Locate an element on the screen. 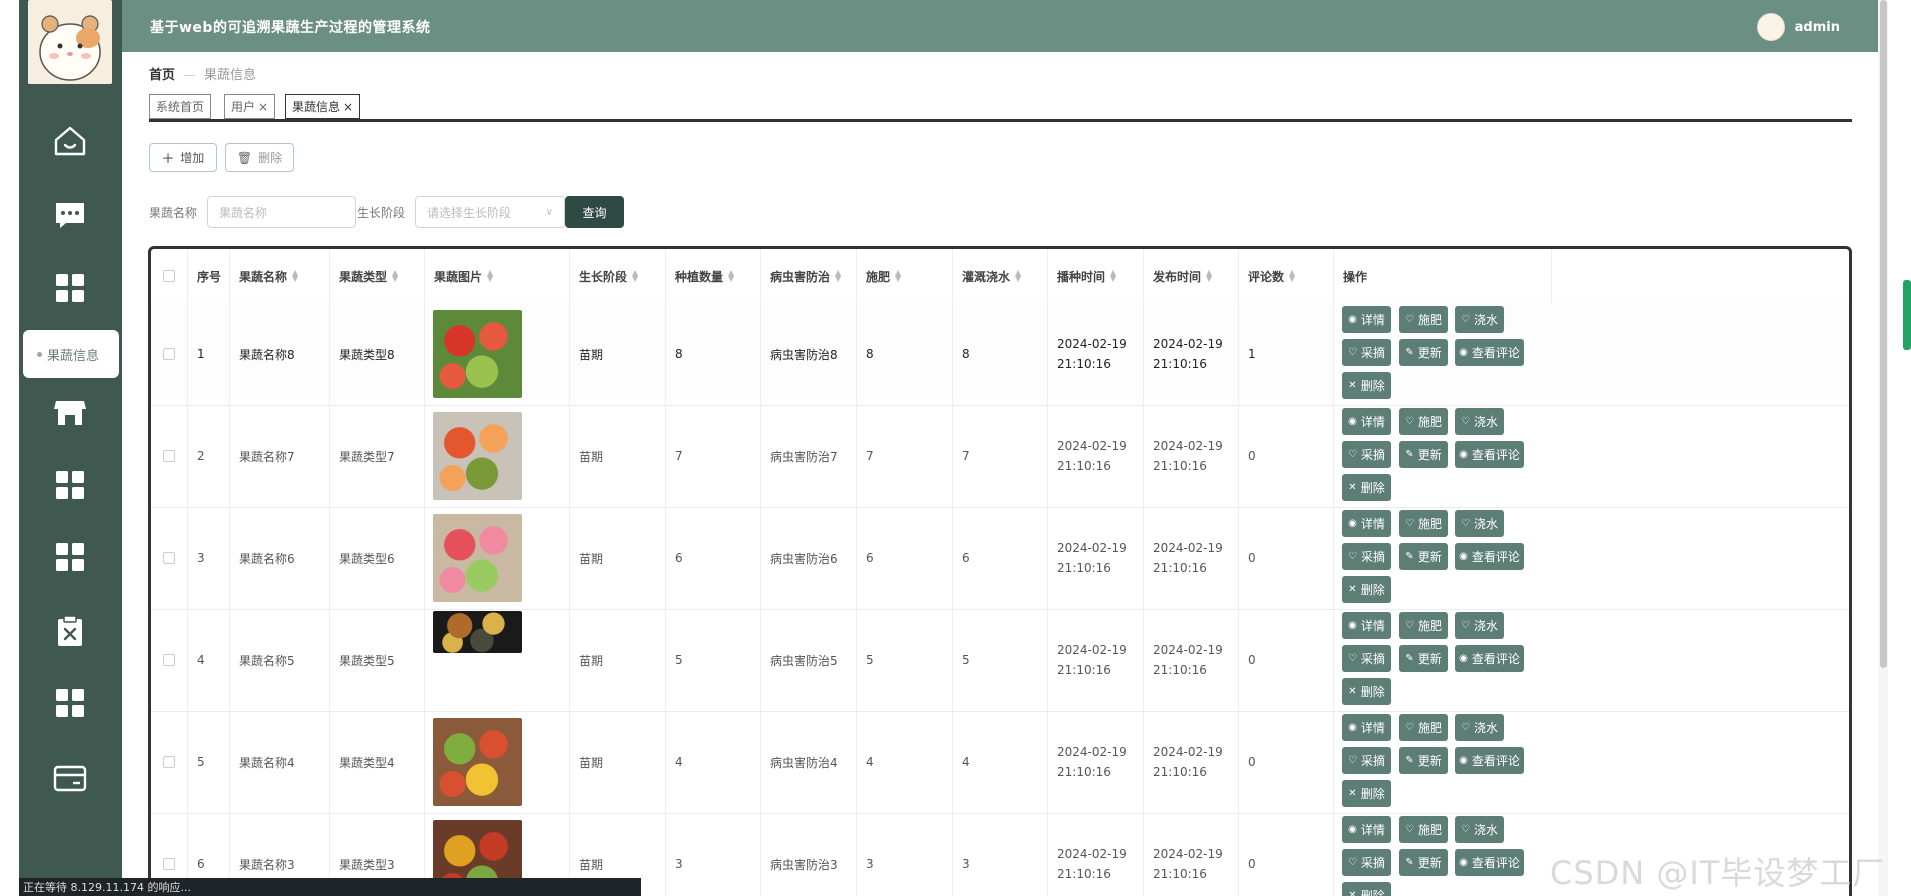 The height and width of the screenshot is (896, 1911). column-header: 评论数 ▲ ▼ is located at coordinates (1286, 276).